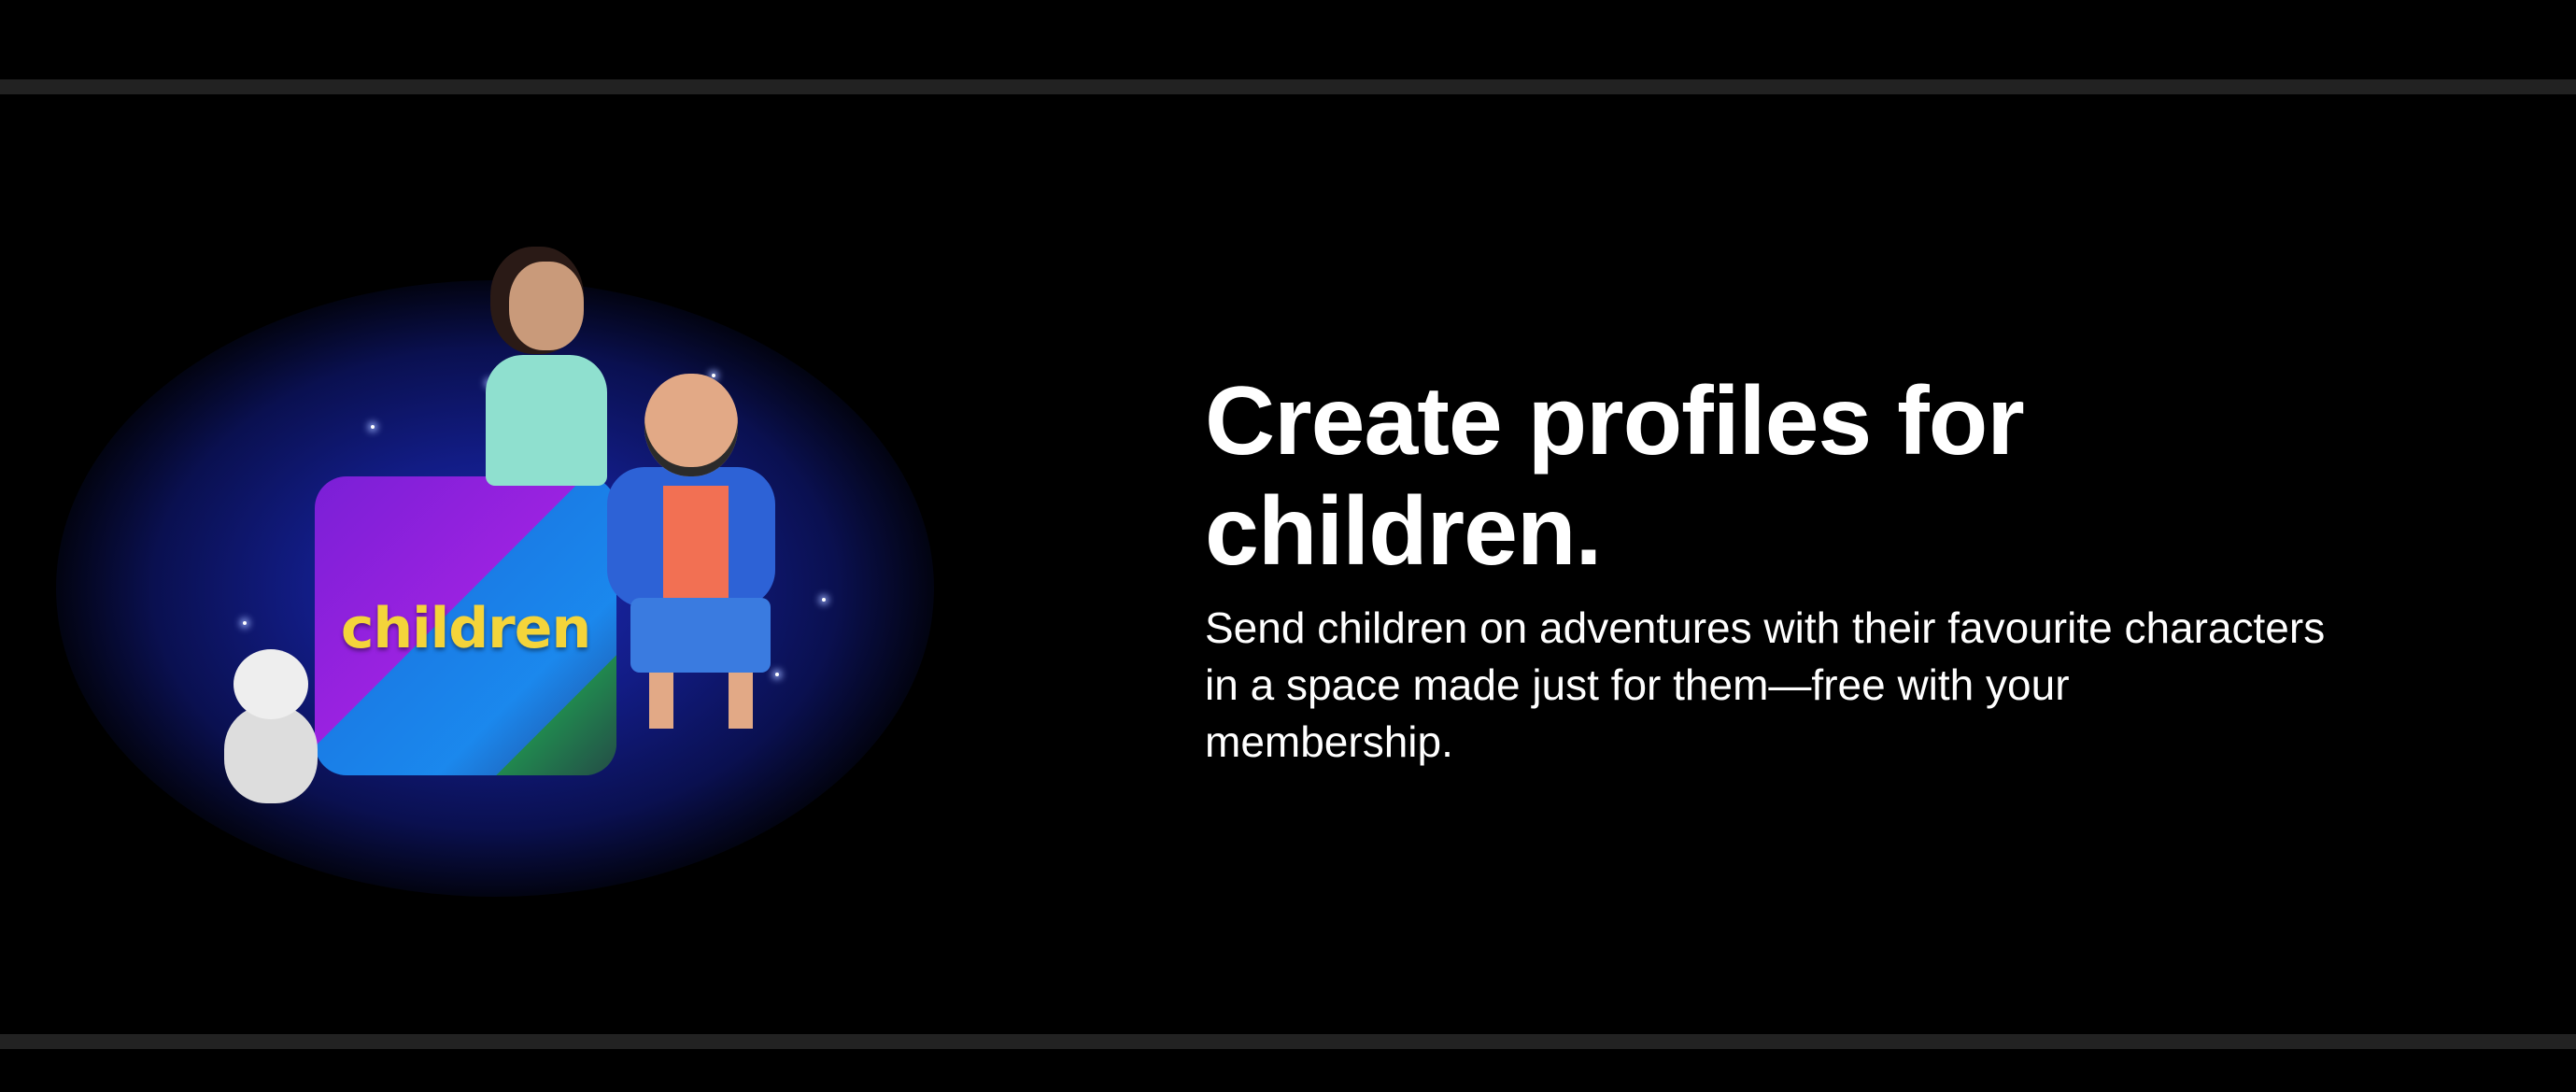 This screenshot has width=2576, height=1092. I want to click on bottom-divider, so click(1288, 1041).